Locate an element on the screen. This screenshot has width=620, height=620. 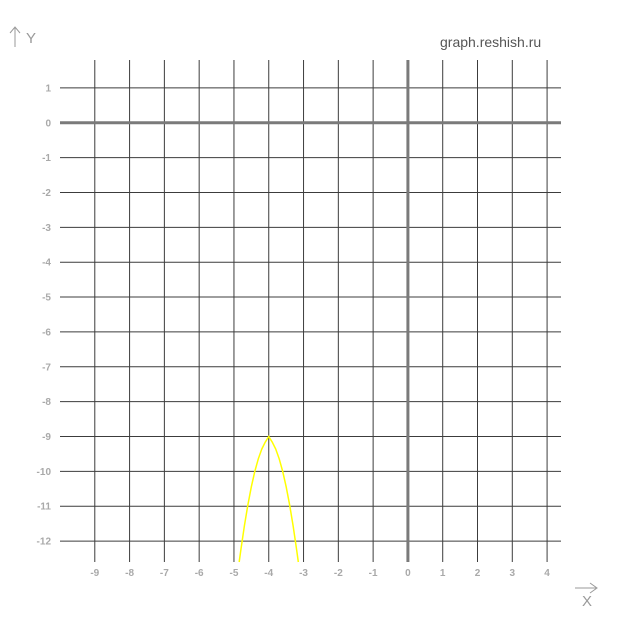
x-tick-label: -4 is located at coordinates (268, 573).